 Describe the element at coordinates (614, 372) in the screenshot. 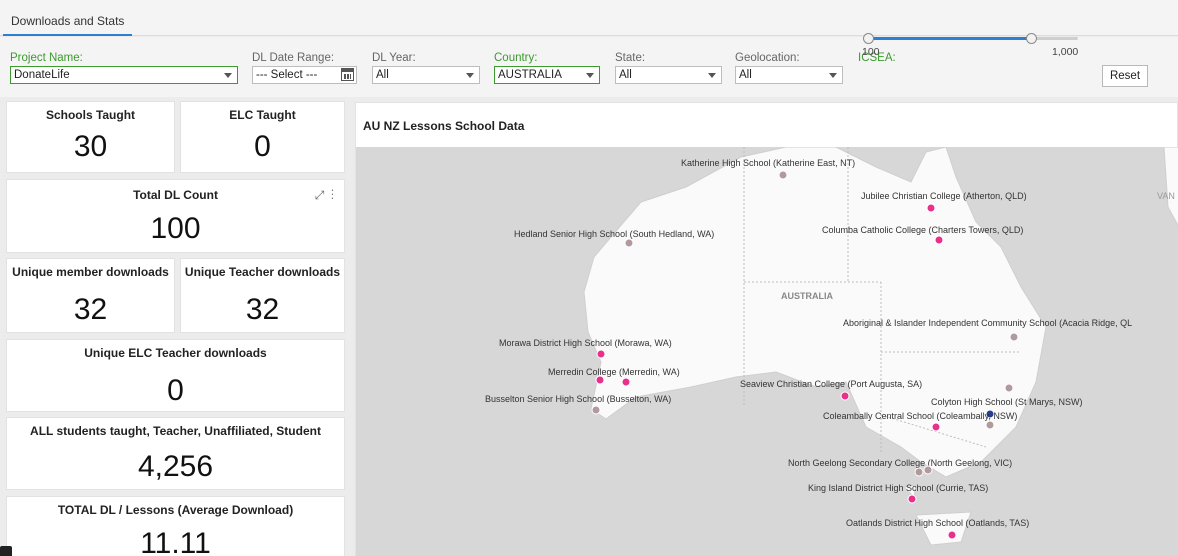

I see `school-label: Merredin College (Merredin, WA)` at that location.